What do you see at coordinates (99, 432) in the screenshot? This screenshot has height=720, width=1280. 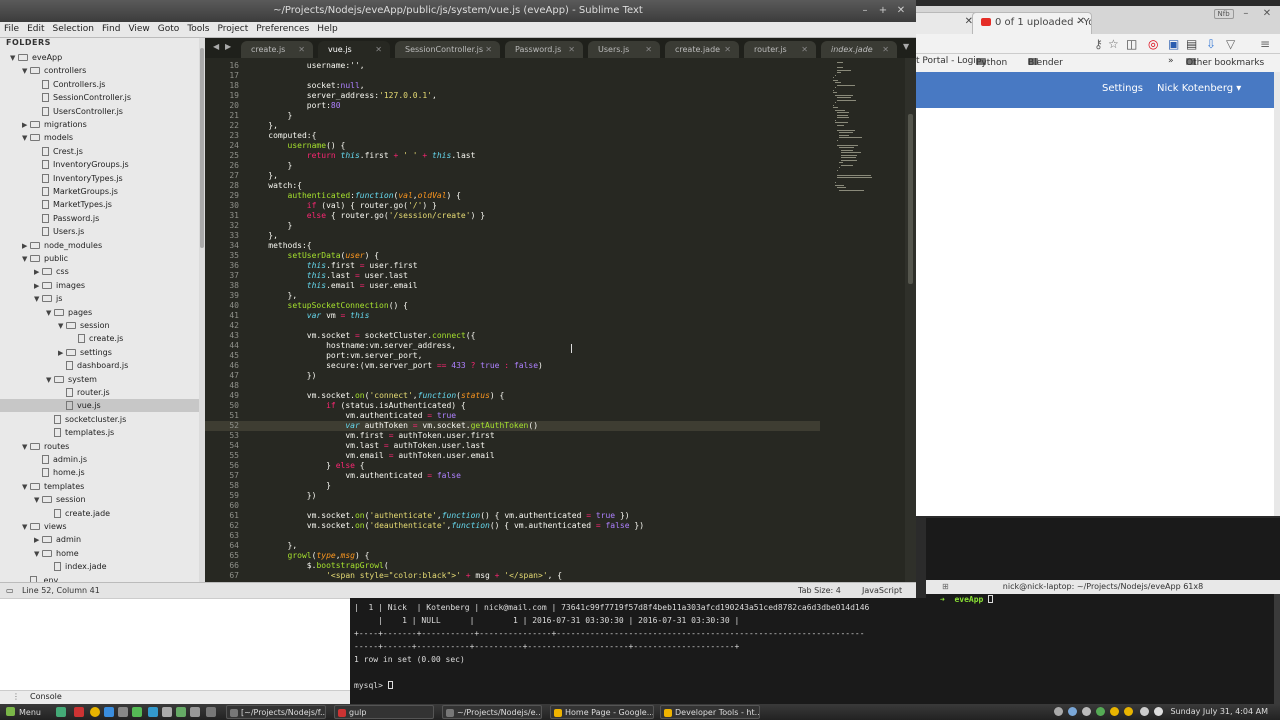 I see `tree-file: templates.js` at bounding box center [99, 432].